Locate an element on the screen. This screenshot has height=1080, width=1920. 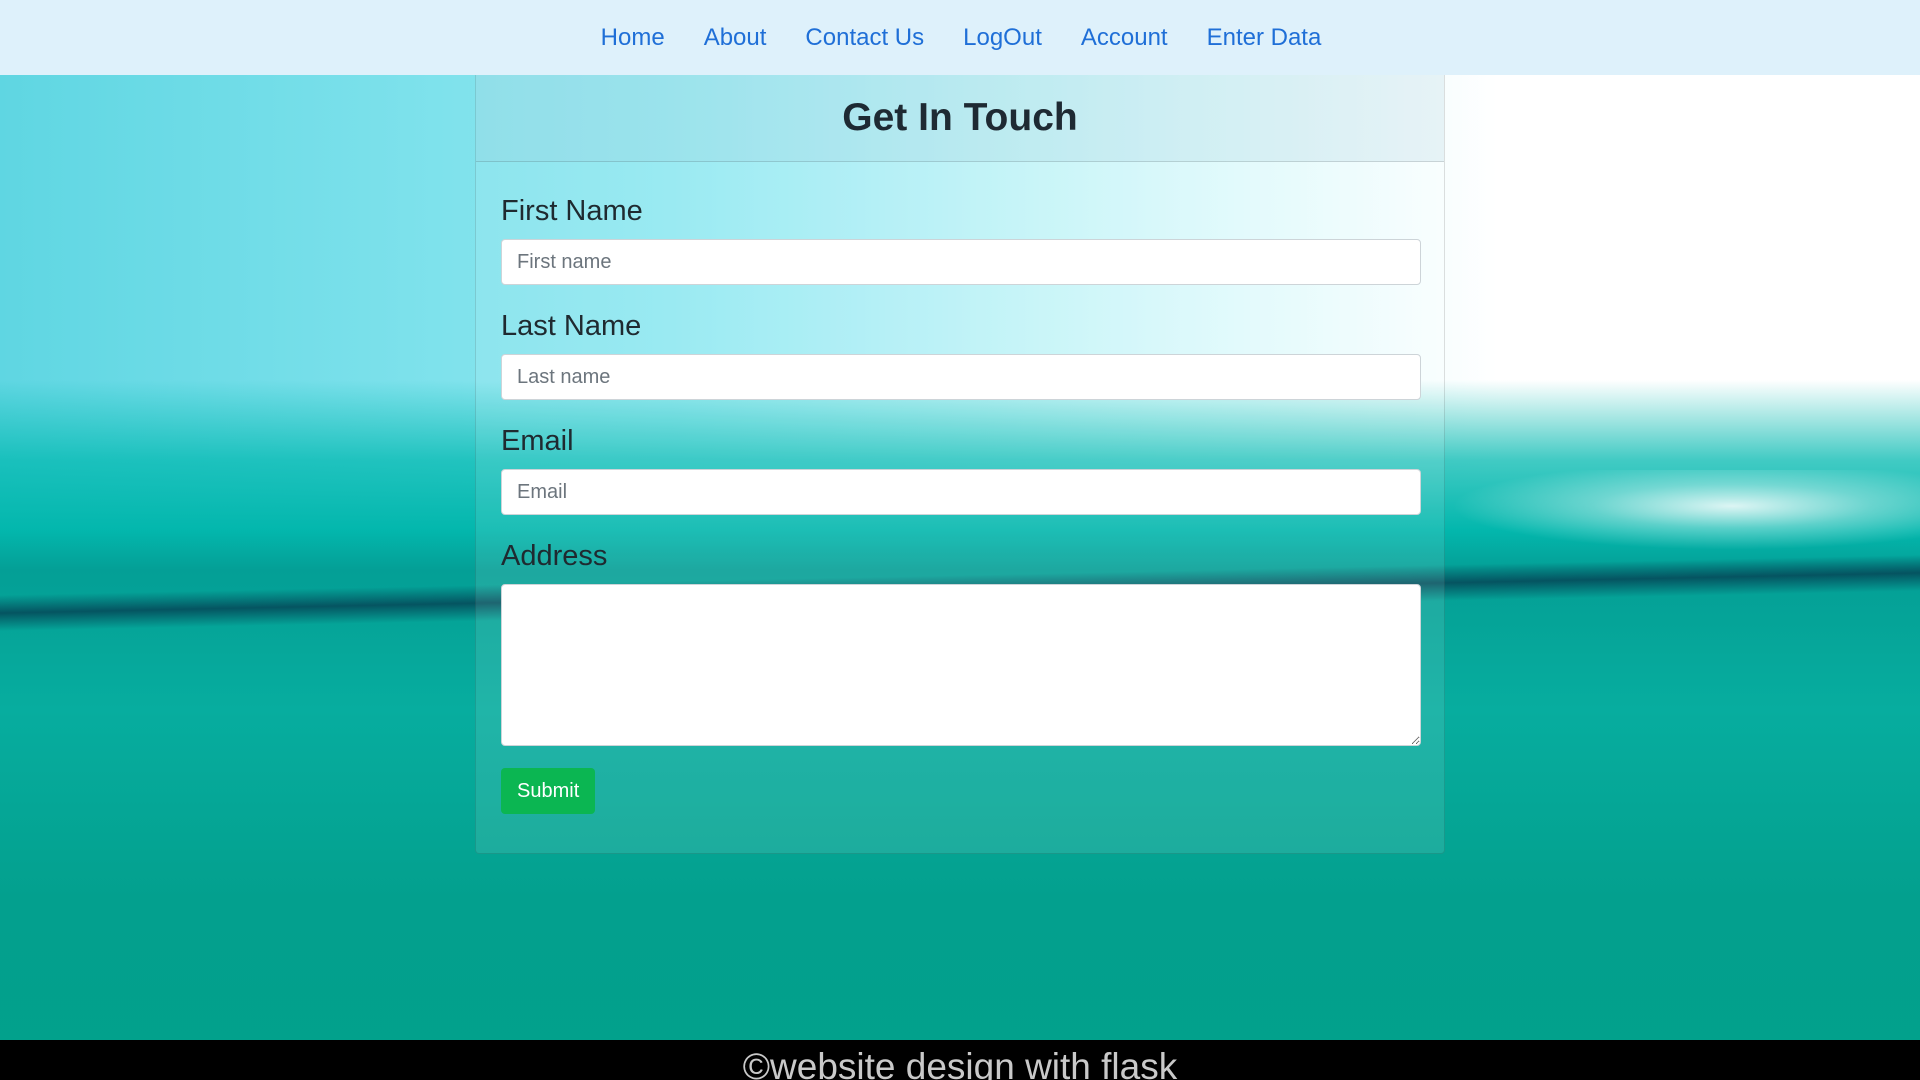
nav-link-account: Account is located at coordinates (1124, 37).